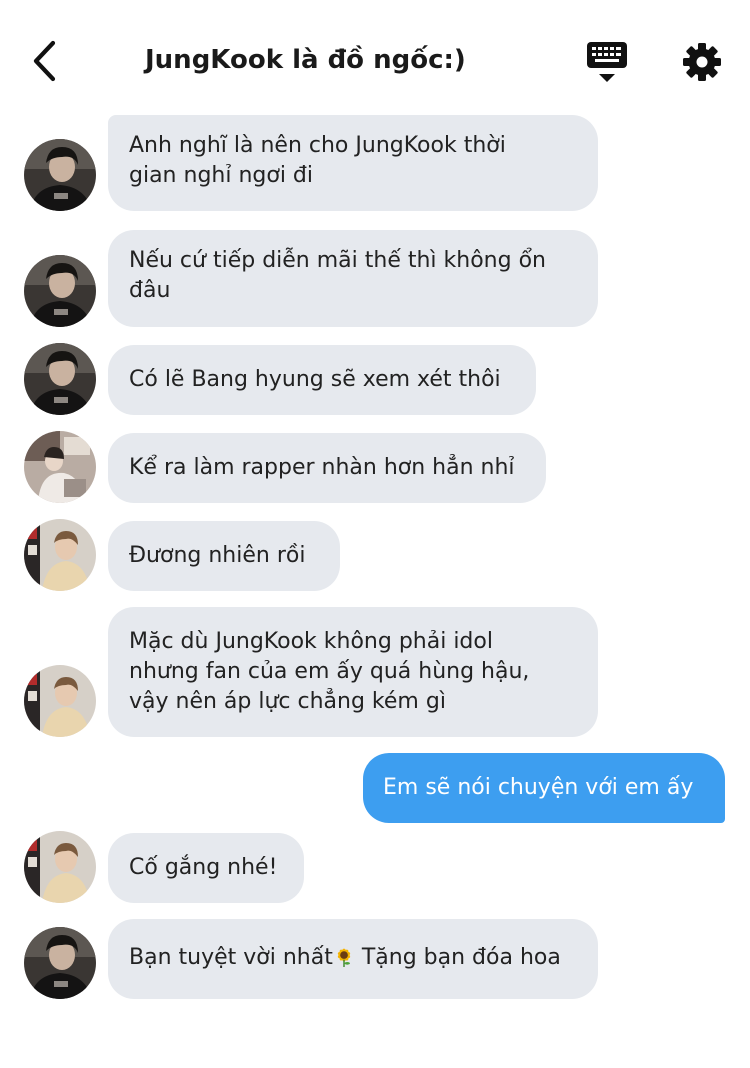  I want to click on message-text-segment: Tặng bạn đóa hoa, so click(457, 957).